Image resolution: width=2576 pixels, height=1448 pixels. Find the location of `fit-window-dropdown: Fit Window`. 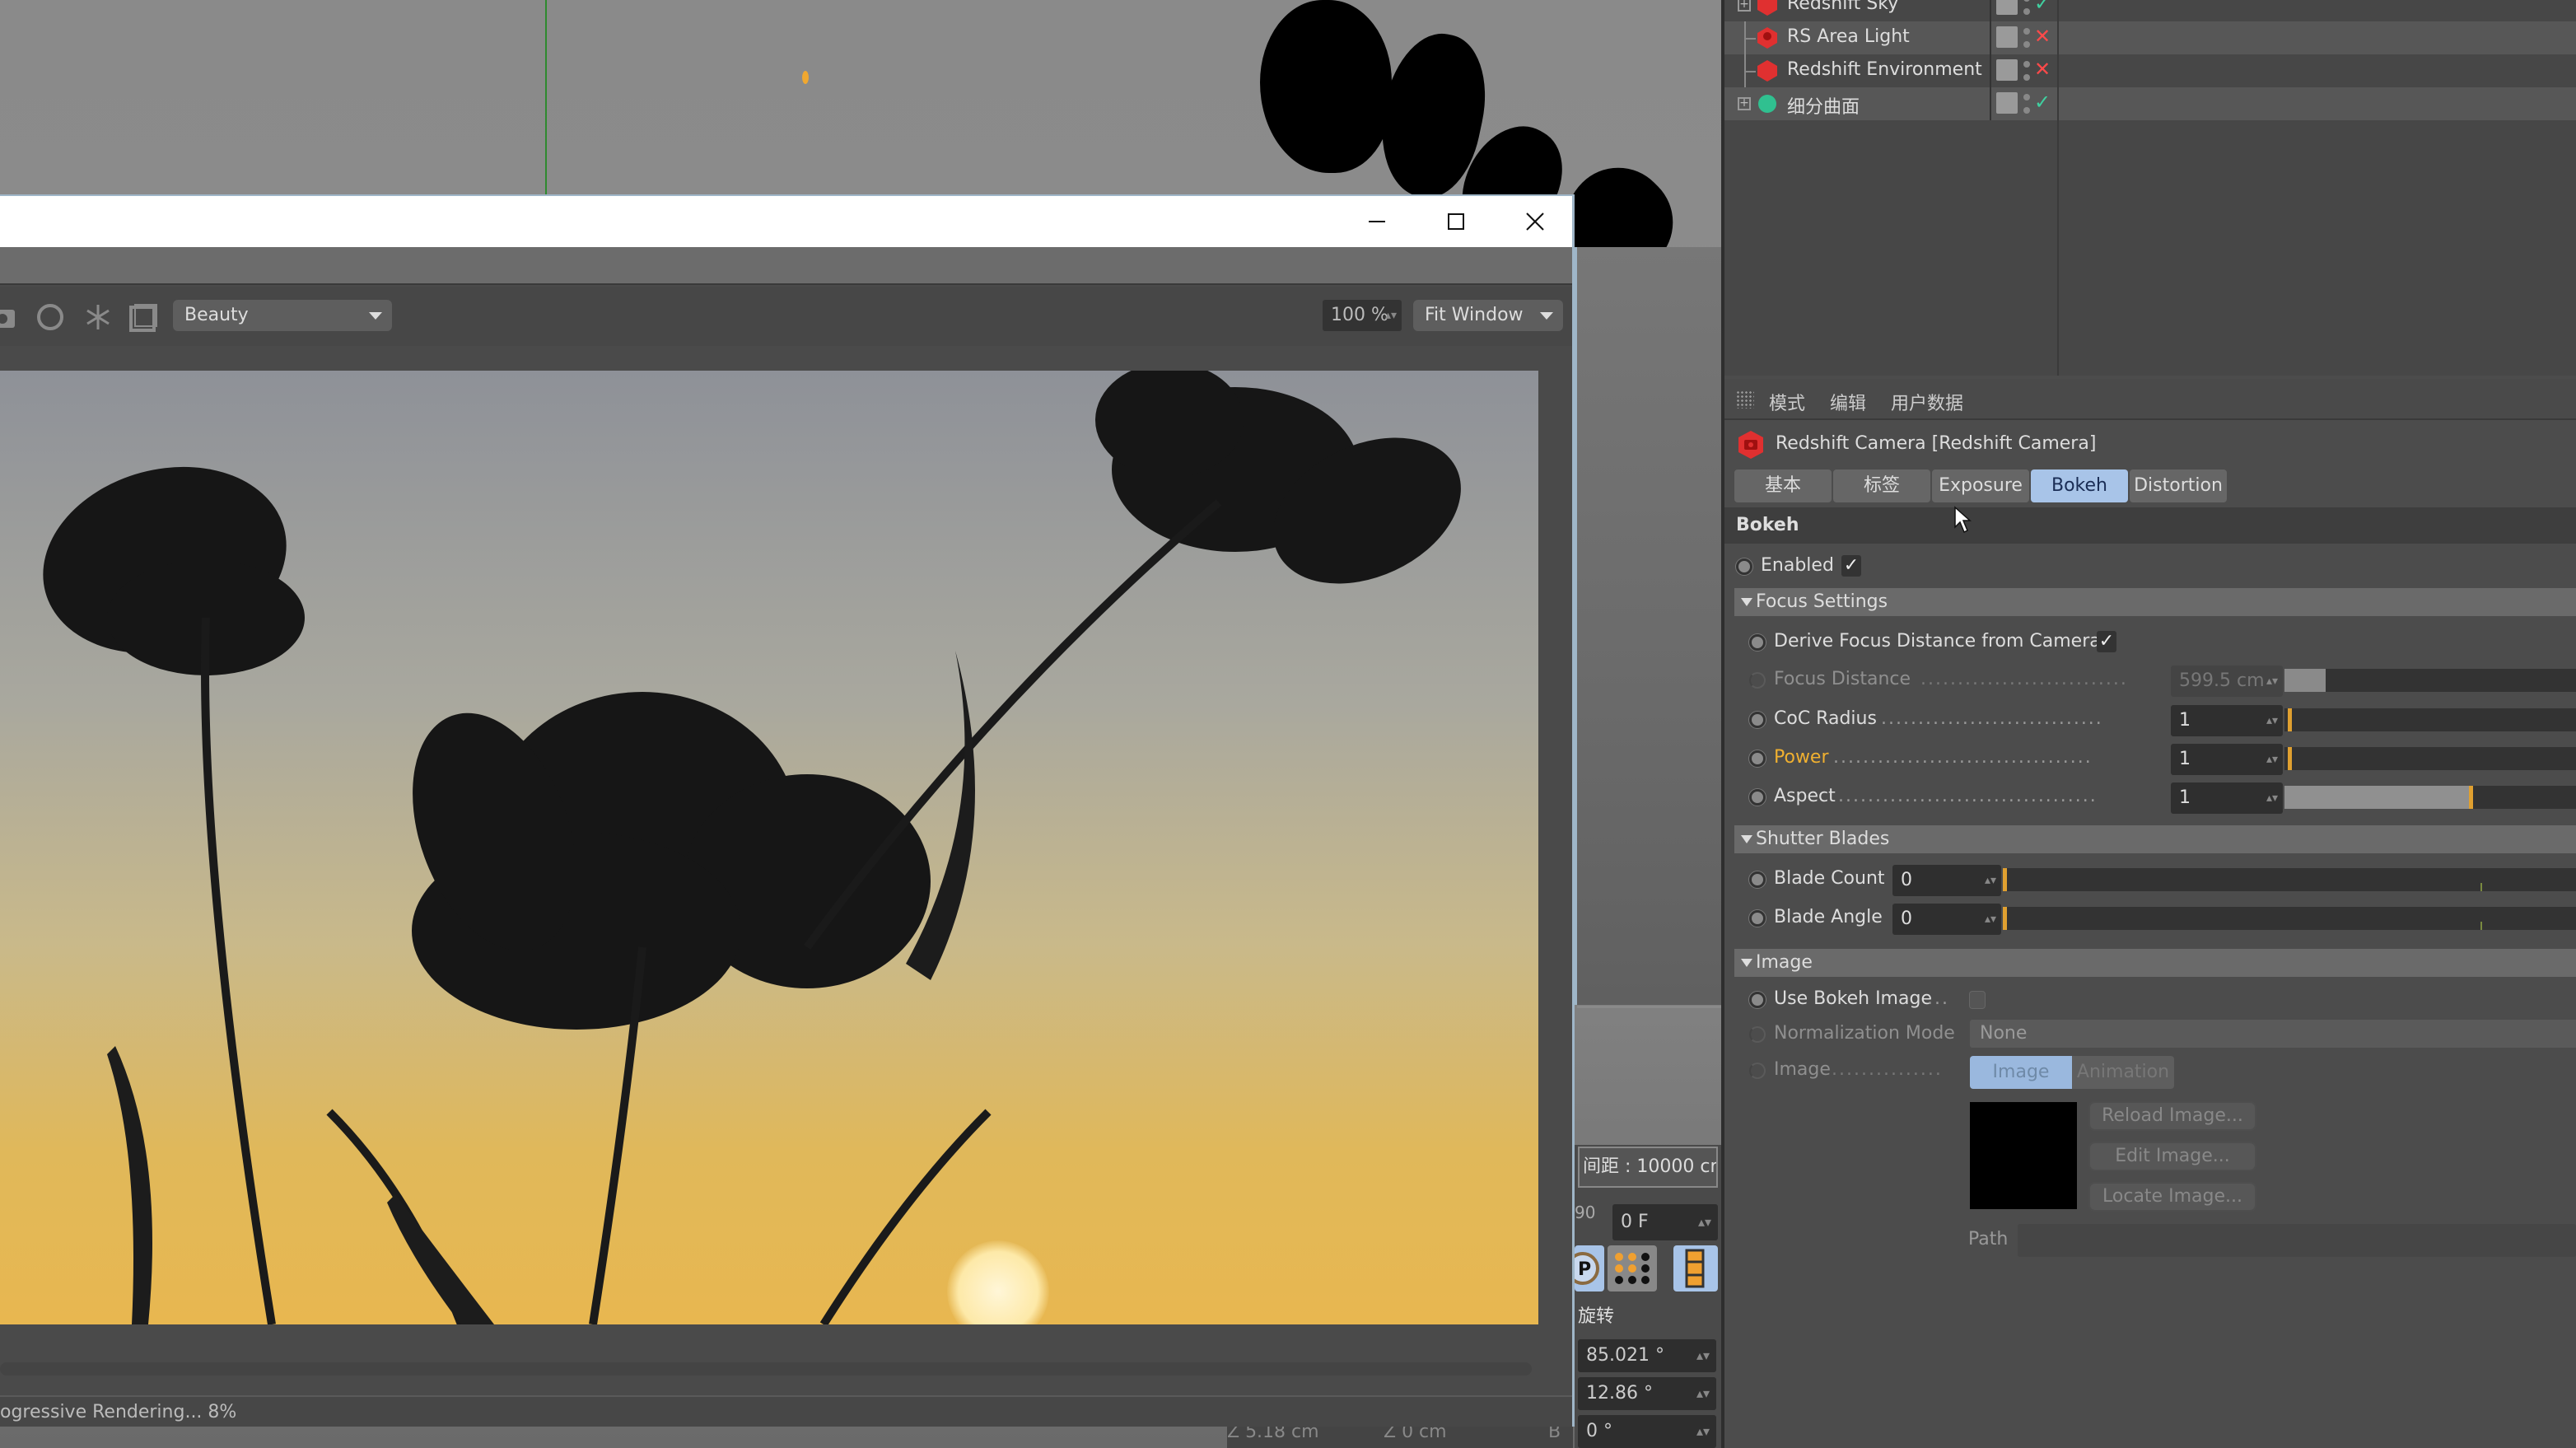

fit-window-dropdown: Fit Window is located at coordinates (1488, 315).